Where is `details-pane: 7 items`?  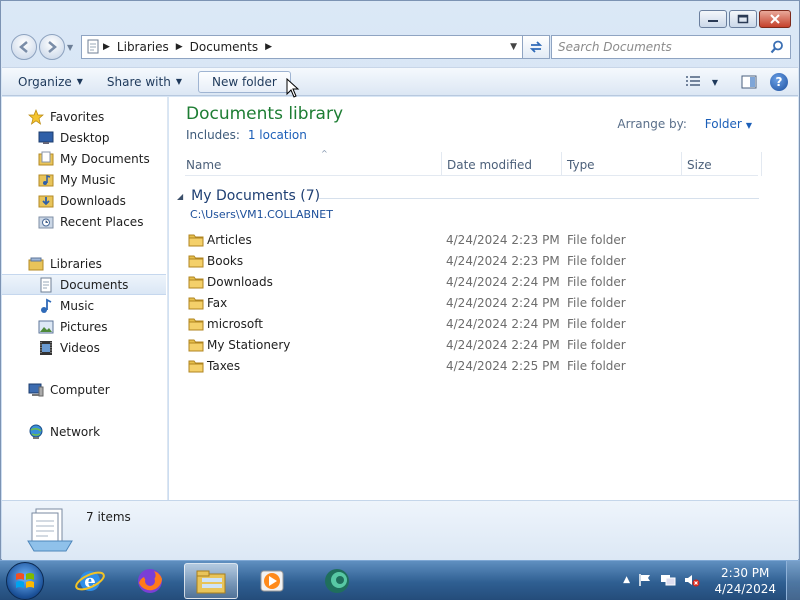 details-pane: 7 items is located at coordinates (400, 530).